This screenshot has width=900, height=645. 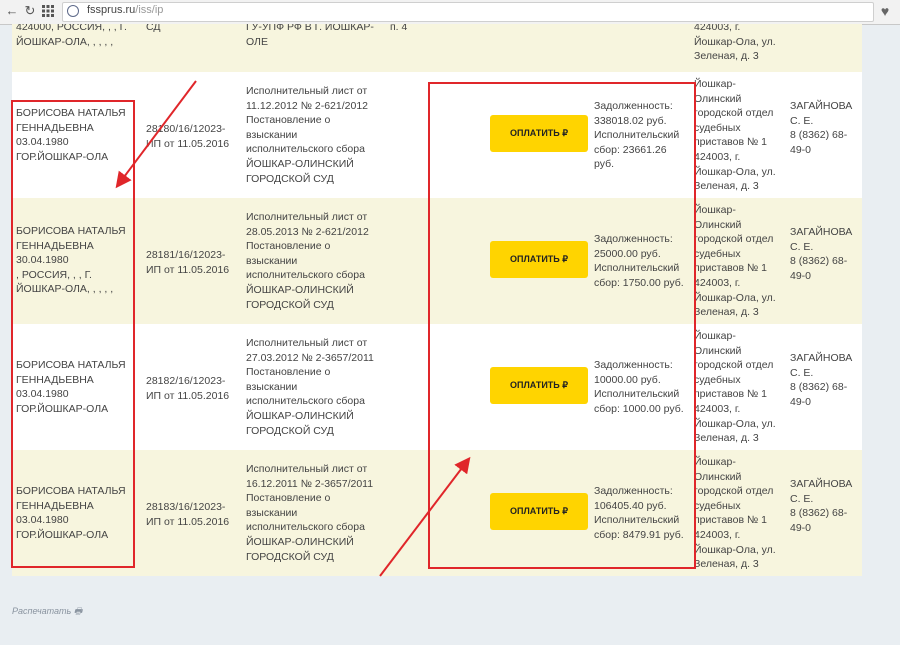 What do you see at coordinates (42, 611) in the screenshot?
I see `print-label: Распечатать` at bounding box center [42, 611].